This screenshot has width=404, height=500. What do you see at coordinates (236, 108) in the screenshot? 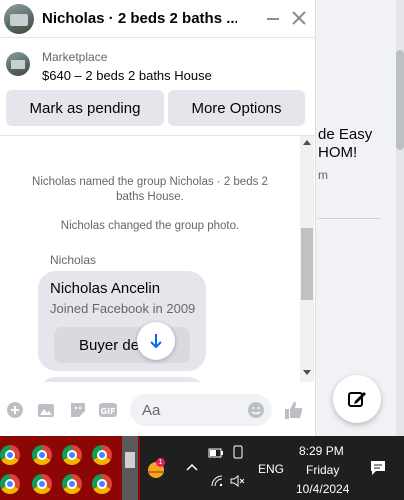
I see `more-options-button: More Options` at bounding box center [236, 108].